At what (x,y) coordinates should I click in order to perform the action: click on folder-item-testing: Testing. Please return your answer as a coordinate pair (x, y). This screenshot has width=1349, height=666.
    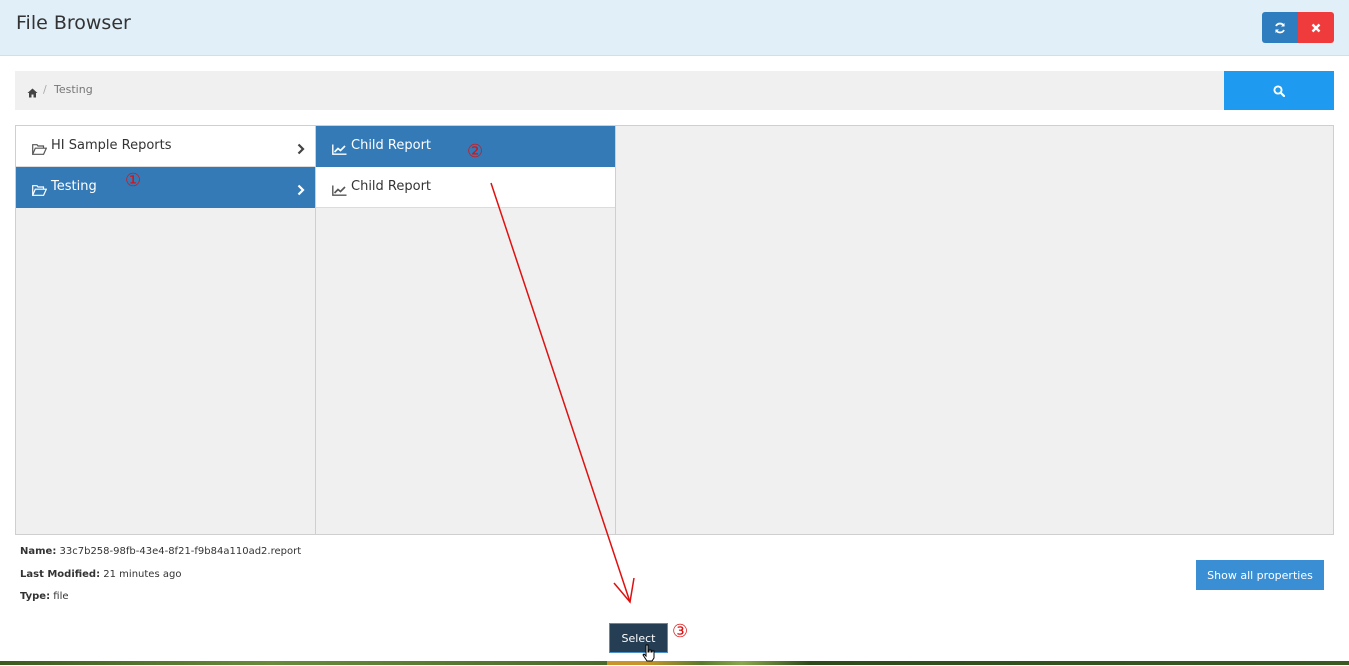
    Looking at the image, I should click on (165, 187).